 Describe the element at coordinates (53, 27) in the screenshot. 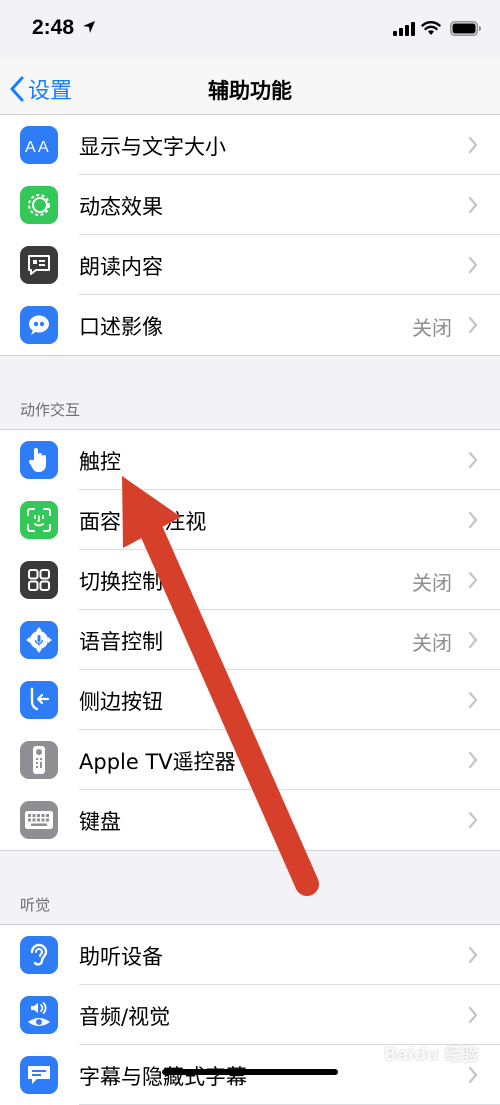

I see `status-time: 2:48` at that location.